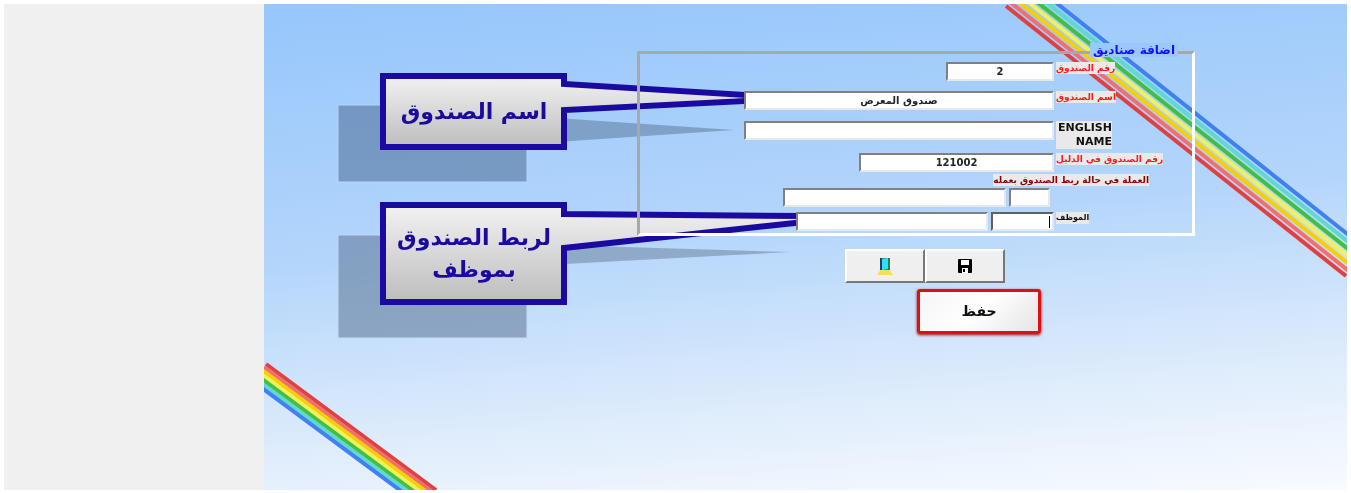 The width and height of the screenshot is (1351, 493). What do you see at coordinates (979, 311) in the screenshot?
I see `save-button: حفظ` at bounding box center [979, 311].